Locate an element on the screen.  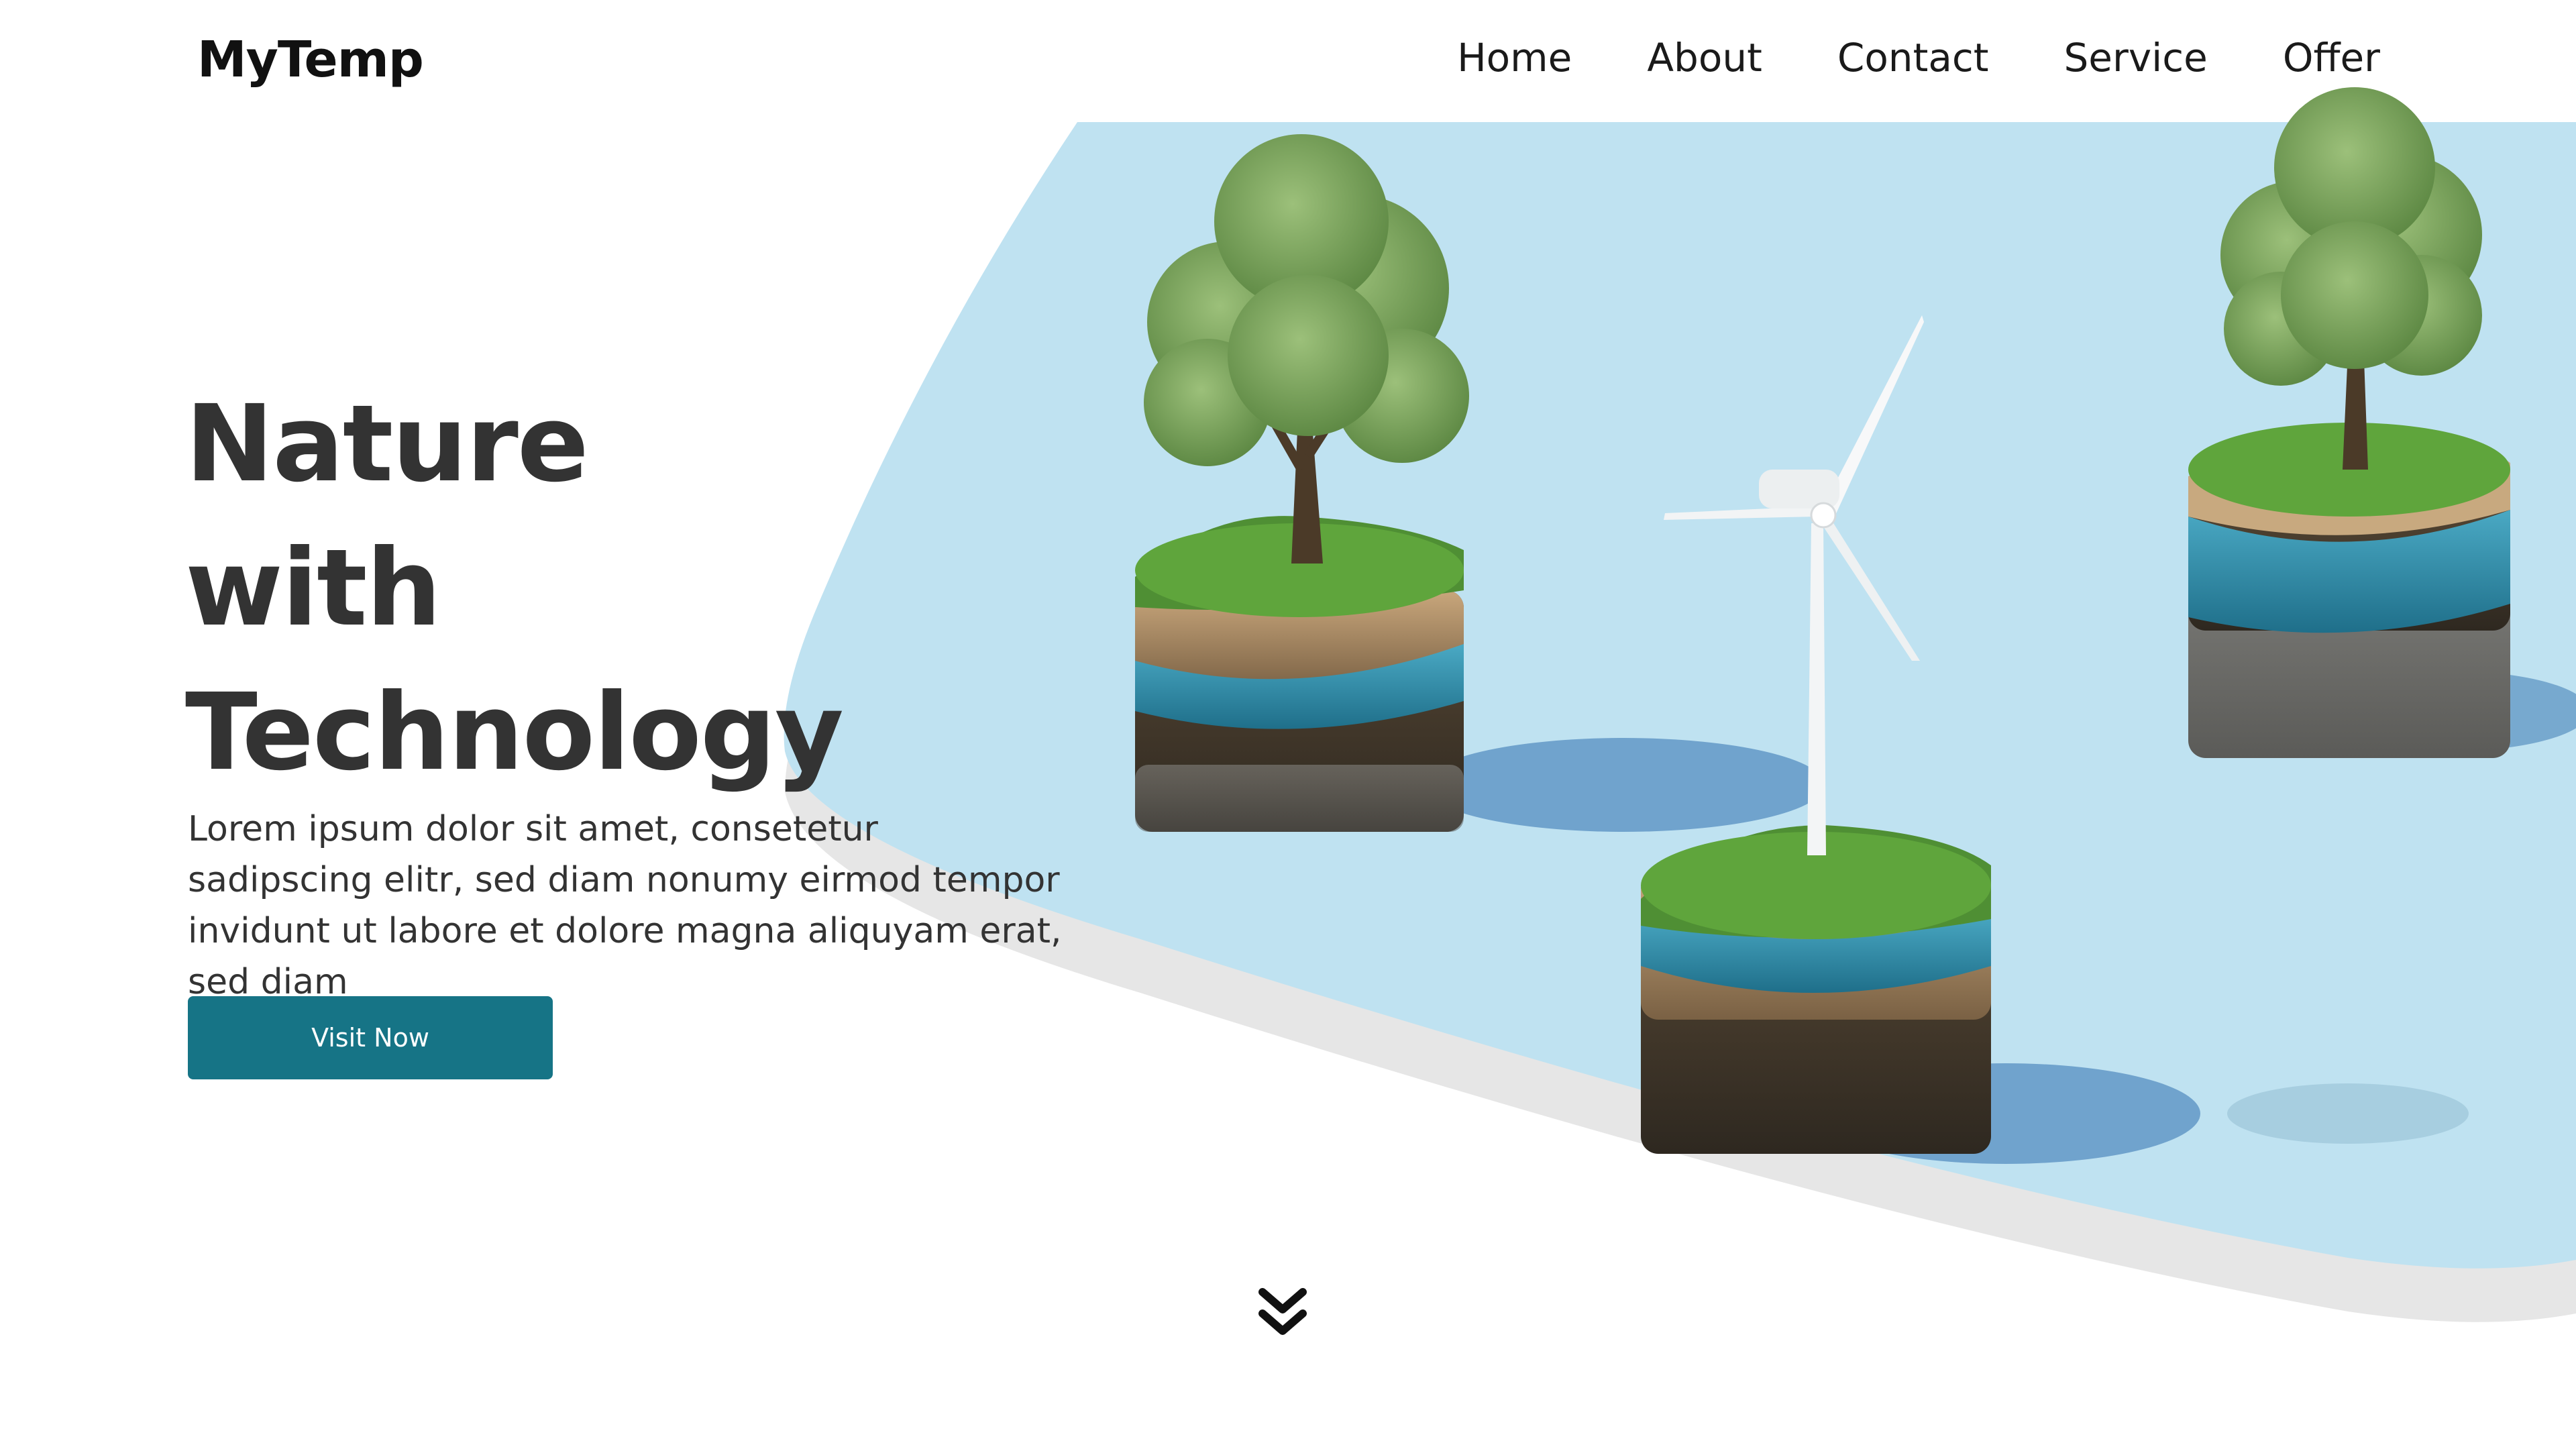
nav-link-about: About is located at coordinates (1704, 57).